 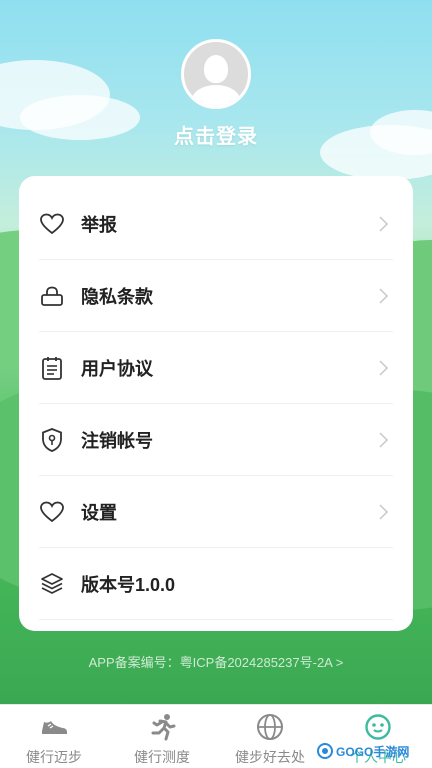 What do you see at coordinates (216, 368) in the screenshot?
I see `menu-item-agreement: 用户协议` at bounding box center [216, 368].